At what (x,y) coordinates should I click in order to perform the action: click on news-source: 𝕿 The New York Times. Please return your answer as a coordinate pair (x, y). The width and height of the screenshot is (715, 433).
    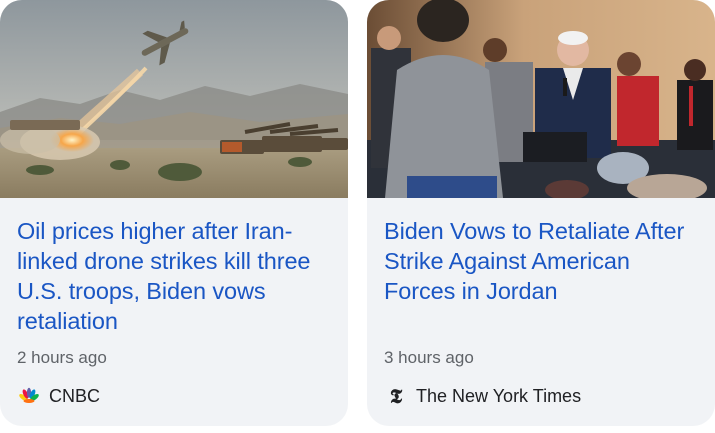
    Looking at the image, I should click on (482, 396).